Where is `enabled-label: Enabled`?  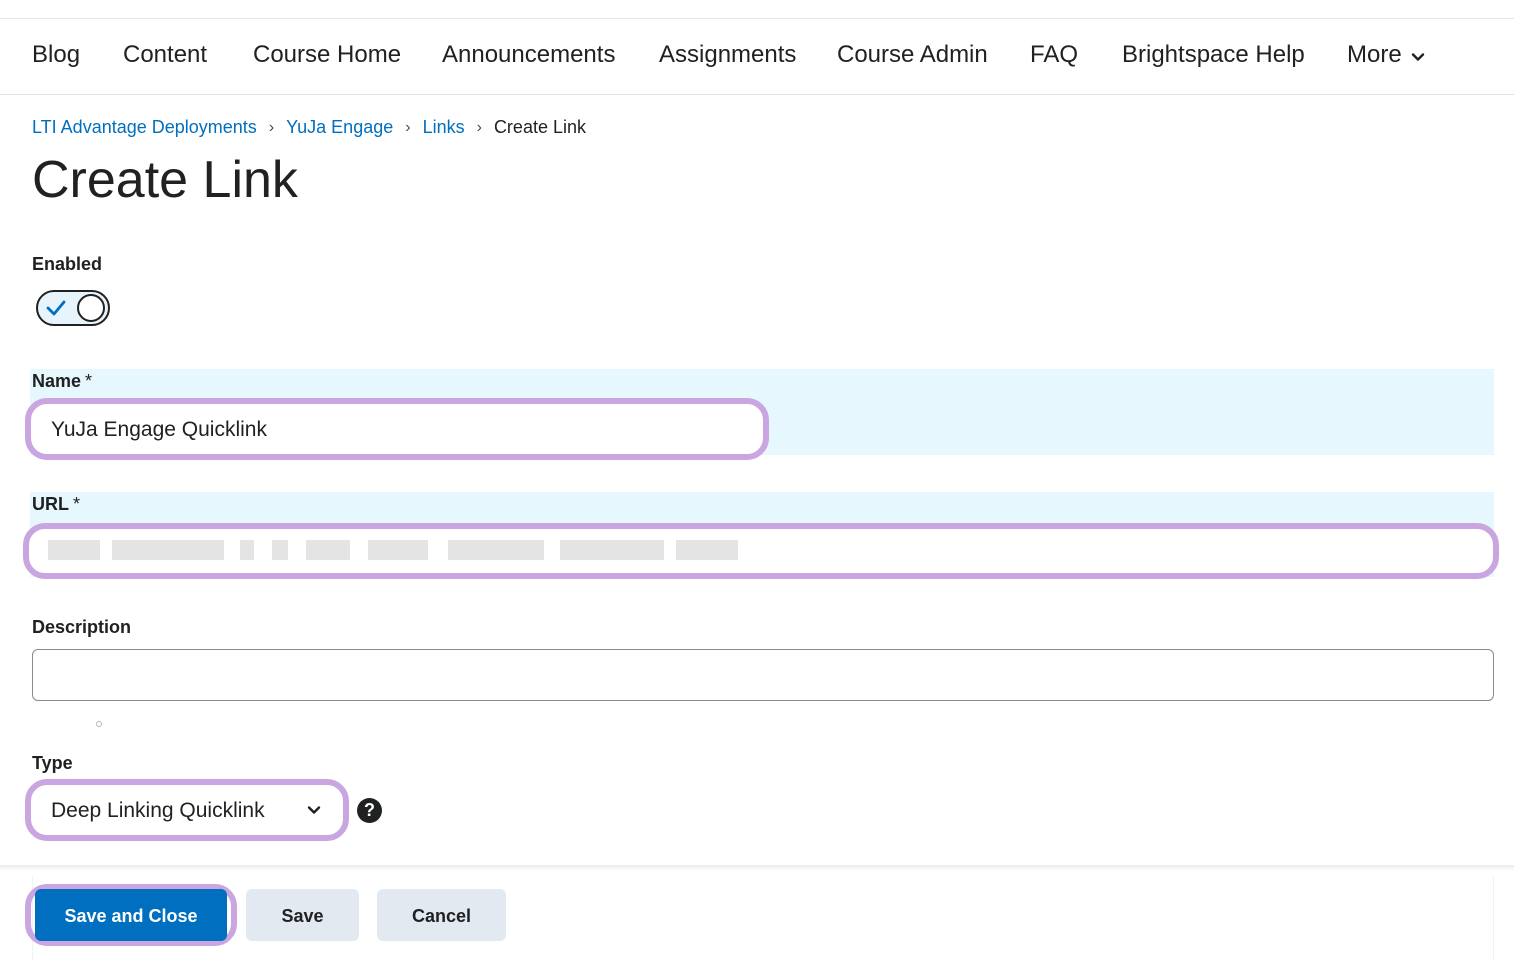
enabled-label: Enabled is located at coordinates (67, 264).